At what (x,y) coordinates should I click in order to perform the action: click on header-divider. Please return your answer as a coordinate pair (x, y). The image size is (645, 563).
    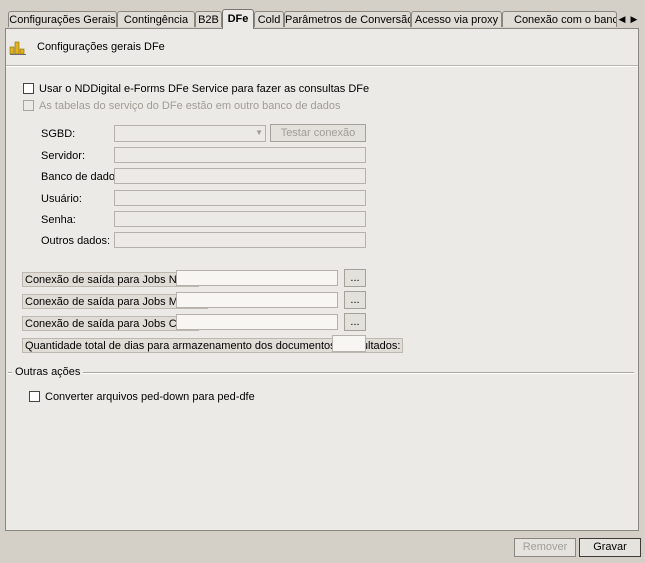
    Looking at the image, I should click on (322, 66).